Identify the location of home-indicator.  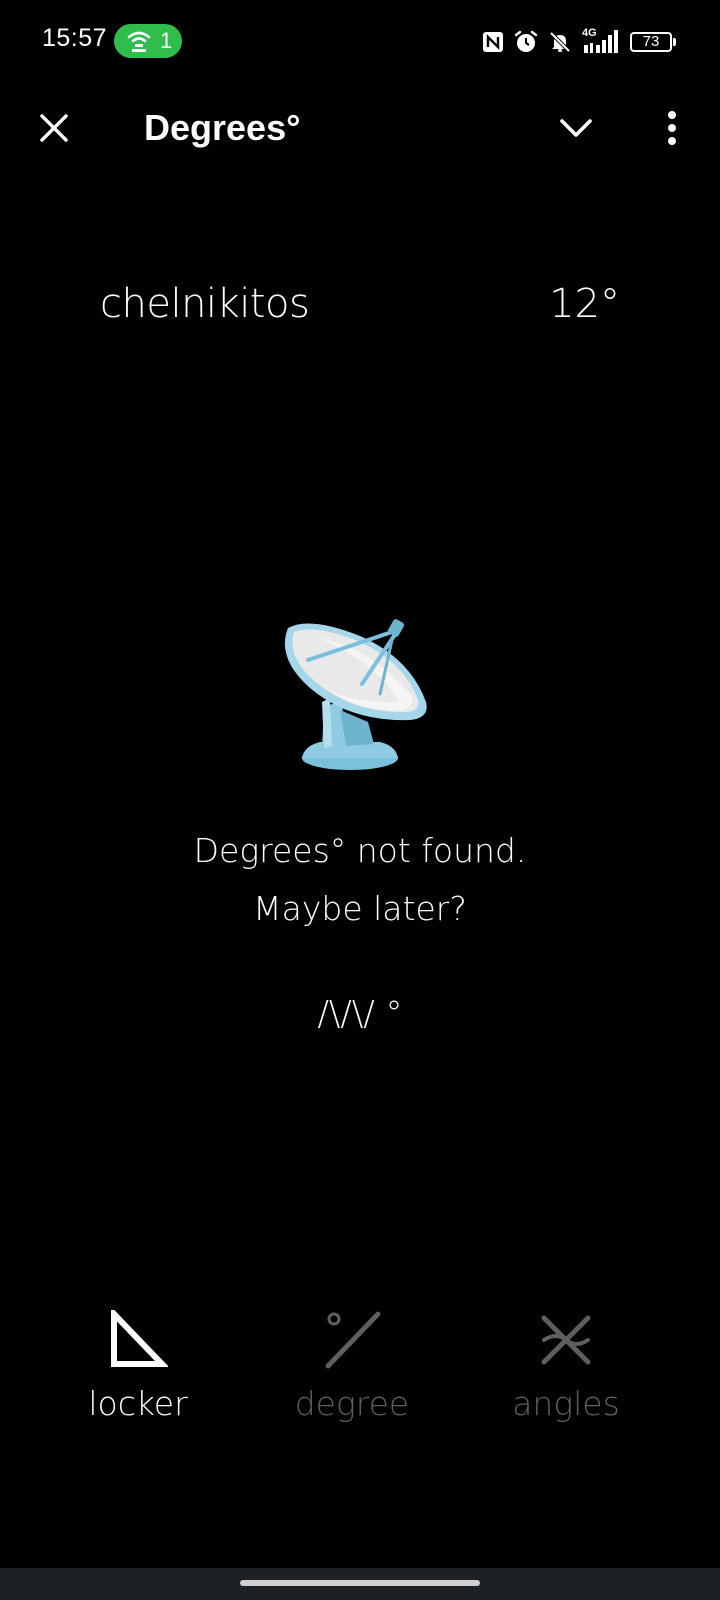
(360, 1583).